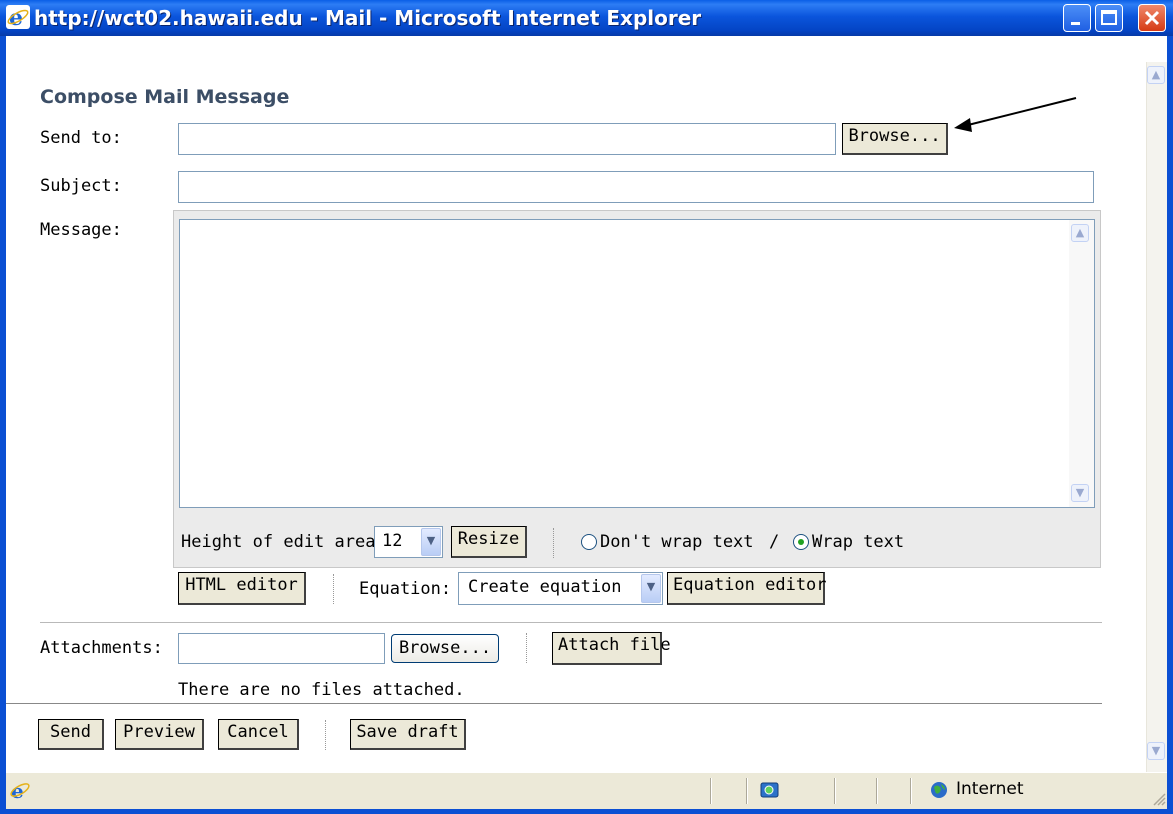 This screenshot has height=814, width=1173. What do you see at coordinates (1080, 493) in the screenshot?
I see `message-scroll-down-button: ▼` at bounding box center [1080, 493].